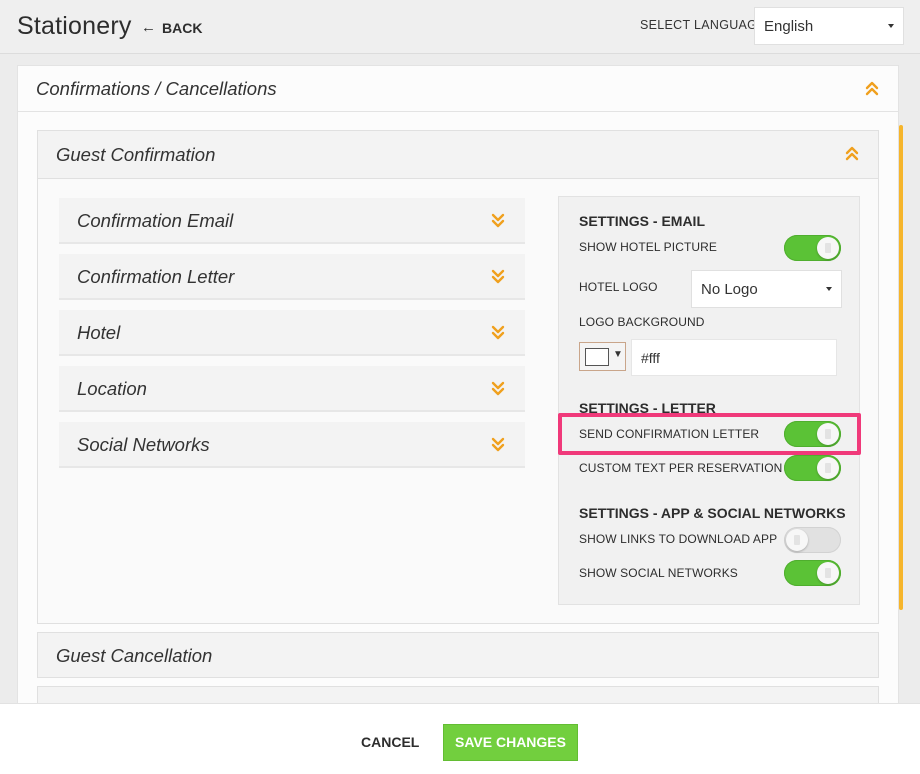  Describe the element at coordinates (74, 26) in the screenshot. I see `page-title: Stationery` at that location.